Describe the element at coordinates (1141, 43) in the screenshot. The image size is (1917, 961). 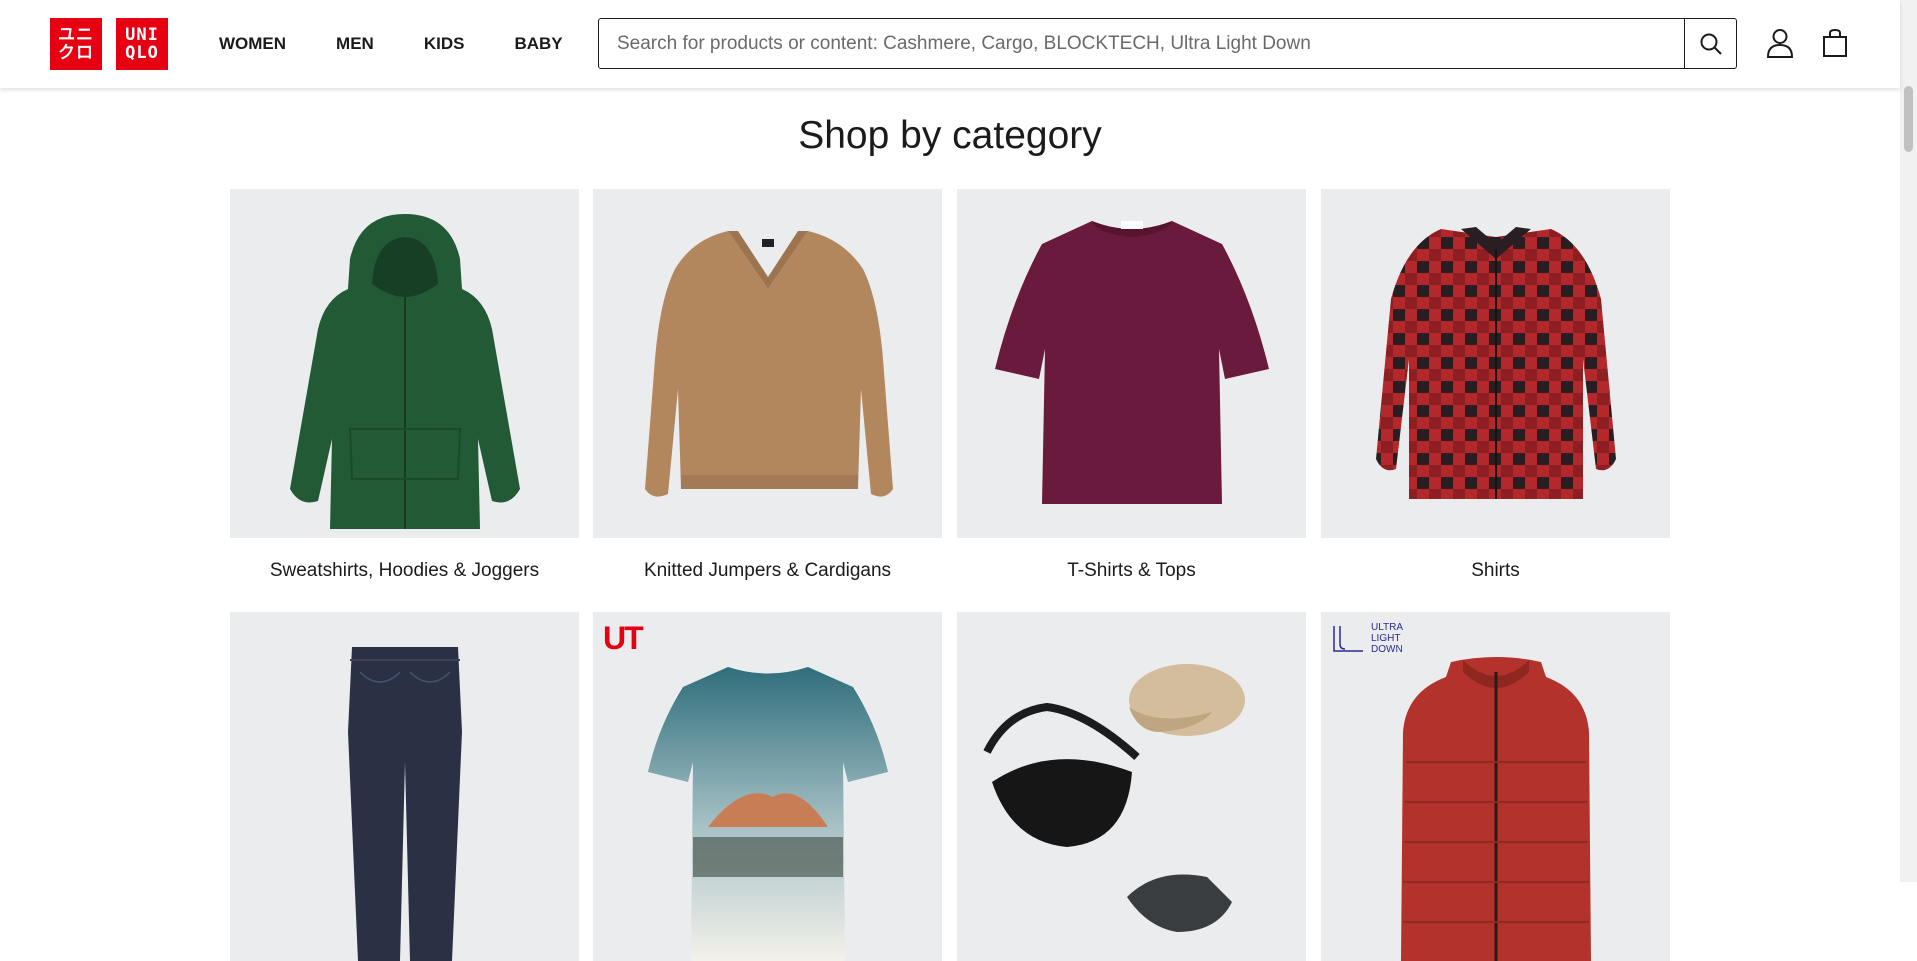
I see `search-input` at that location.